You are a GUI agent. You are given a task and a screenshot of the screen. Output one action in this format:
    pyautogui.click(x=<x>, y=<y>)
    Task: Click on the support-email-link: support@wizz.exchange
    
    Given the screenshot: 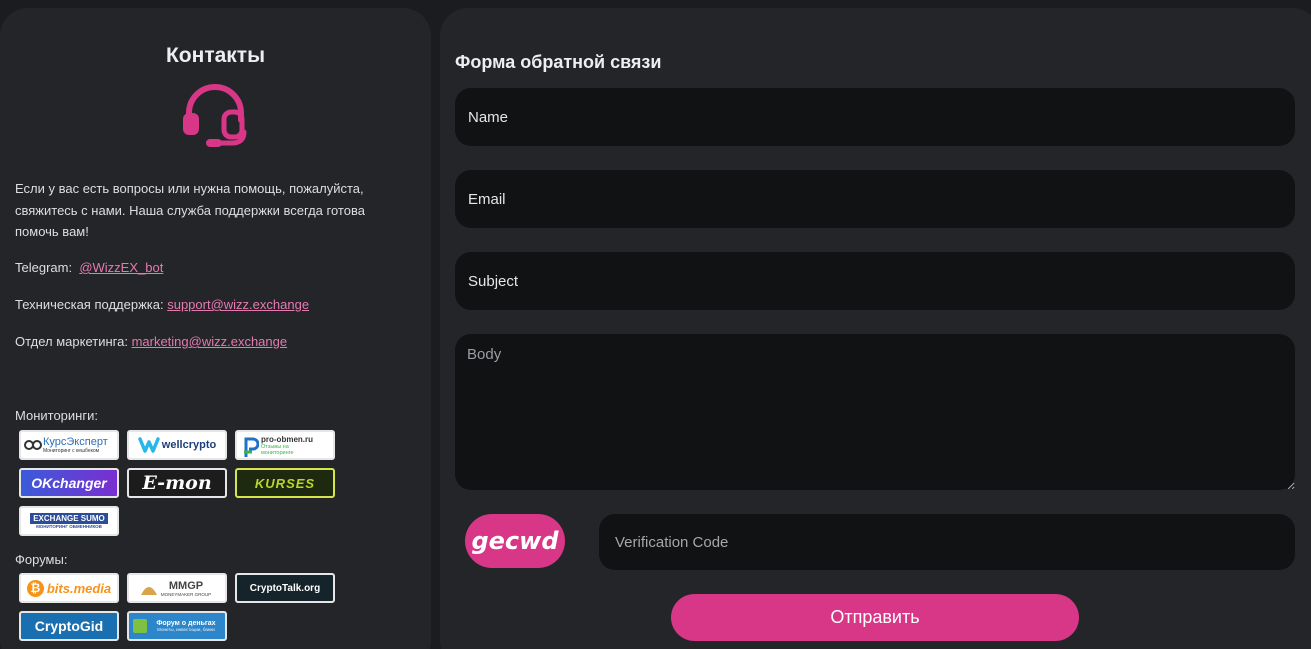 What is the action you would take?
    pyautogui.click(x=238, y=304)
    